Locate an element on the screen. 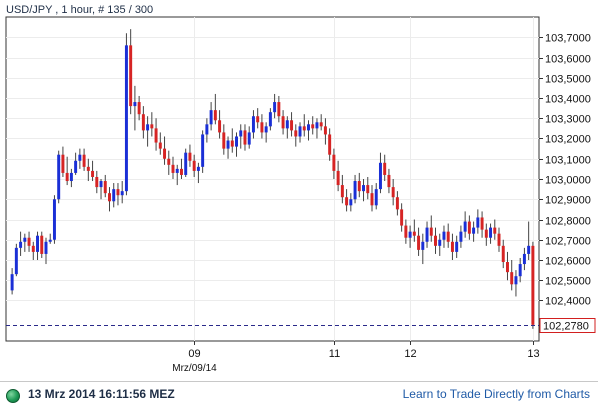  current-price-label: 102,2780 is located at coordinates (566, 327).